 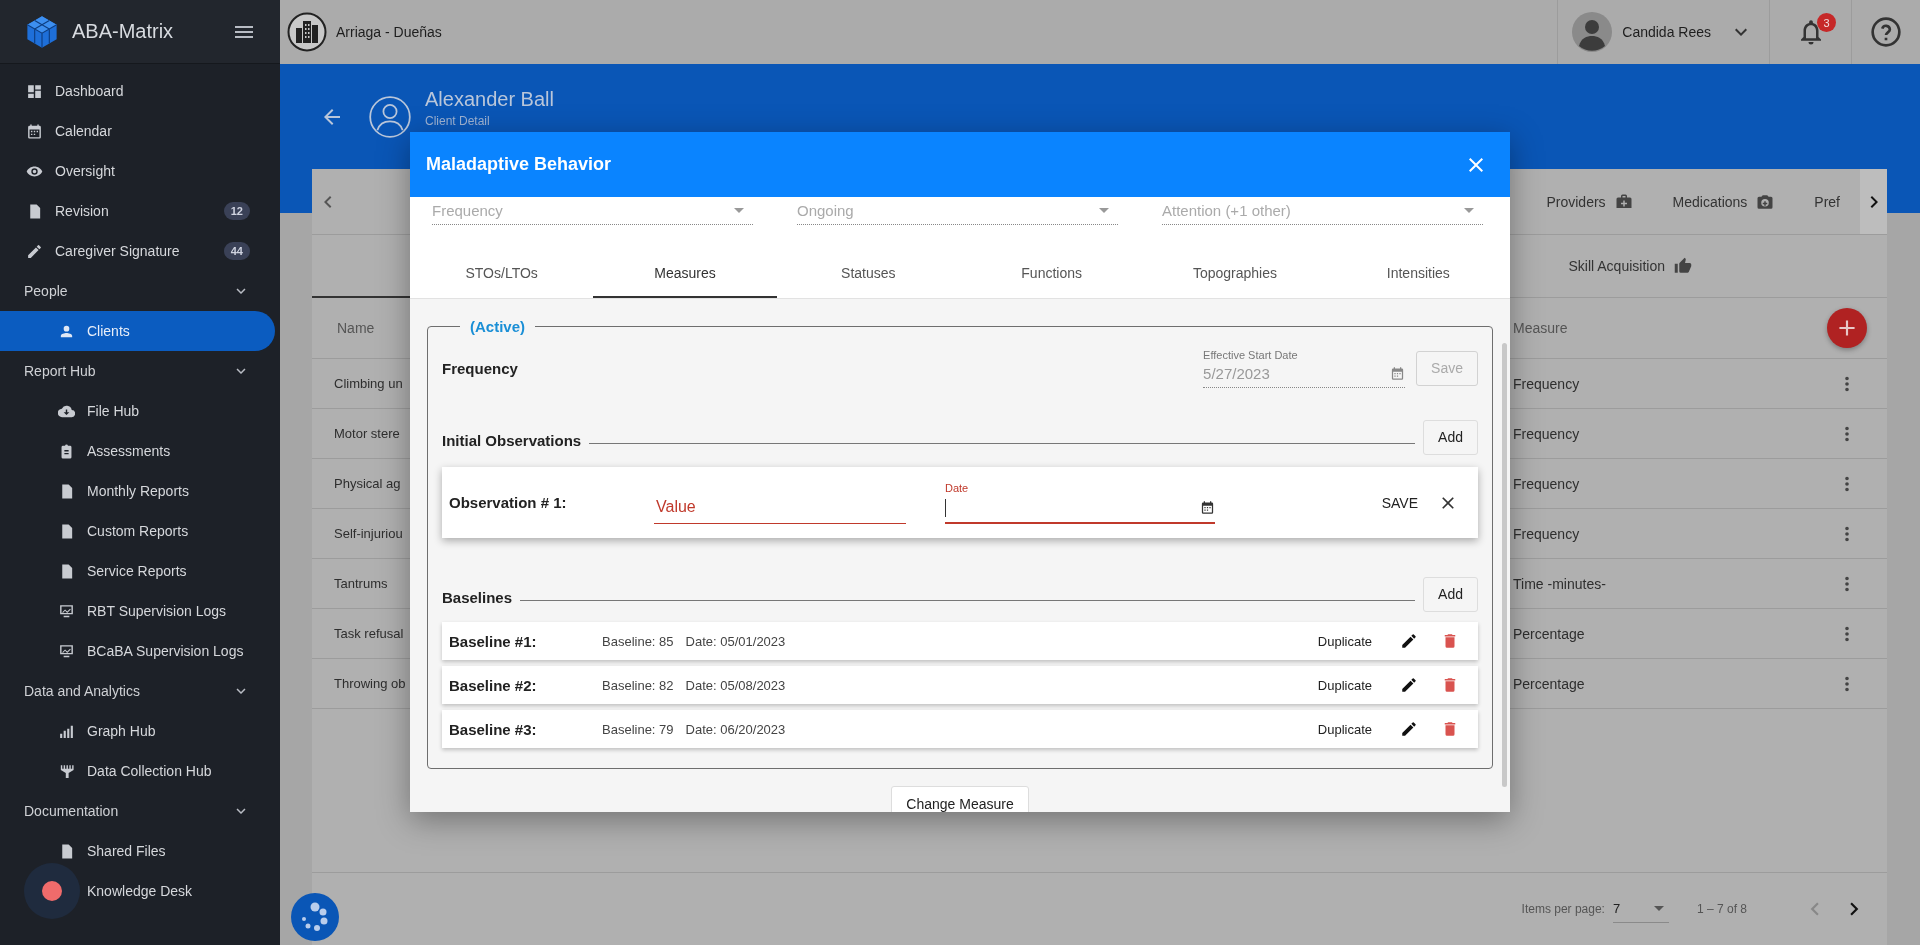 I want to click on fork-icon, so click(x=66, y=771).